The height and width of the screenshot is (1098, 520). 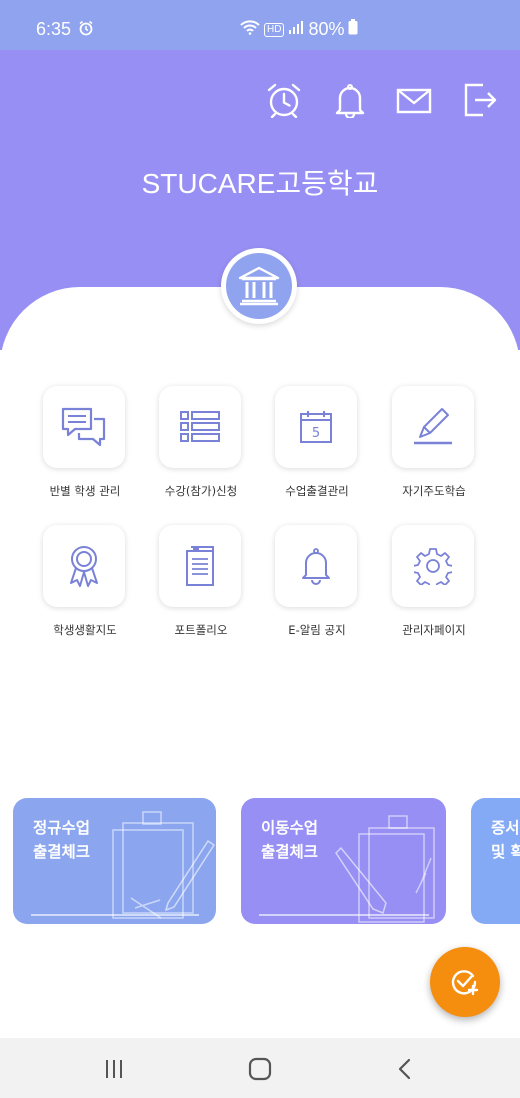 What do you see at coordinates (114, 861) in the screenshot?
I see `card-regular-attendance: 정규수업 출결체크` at bounding box center [114, 861].